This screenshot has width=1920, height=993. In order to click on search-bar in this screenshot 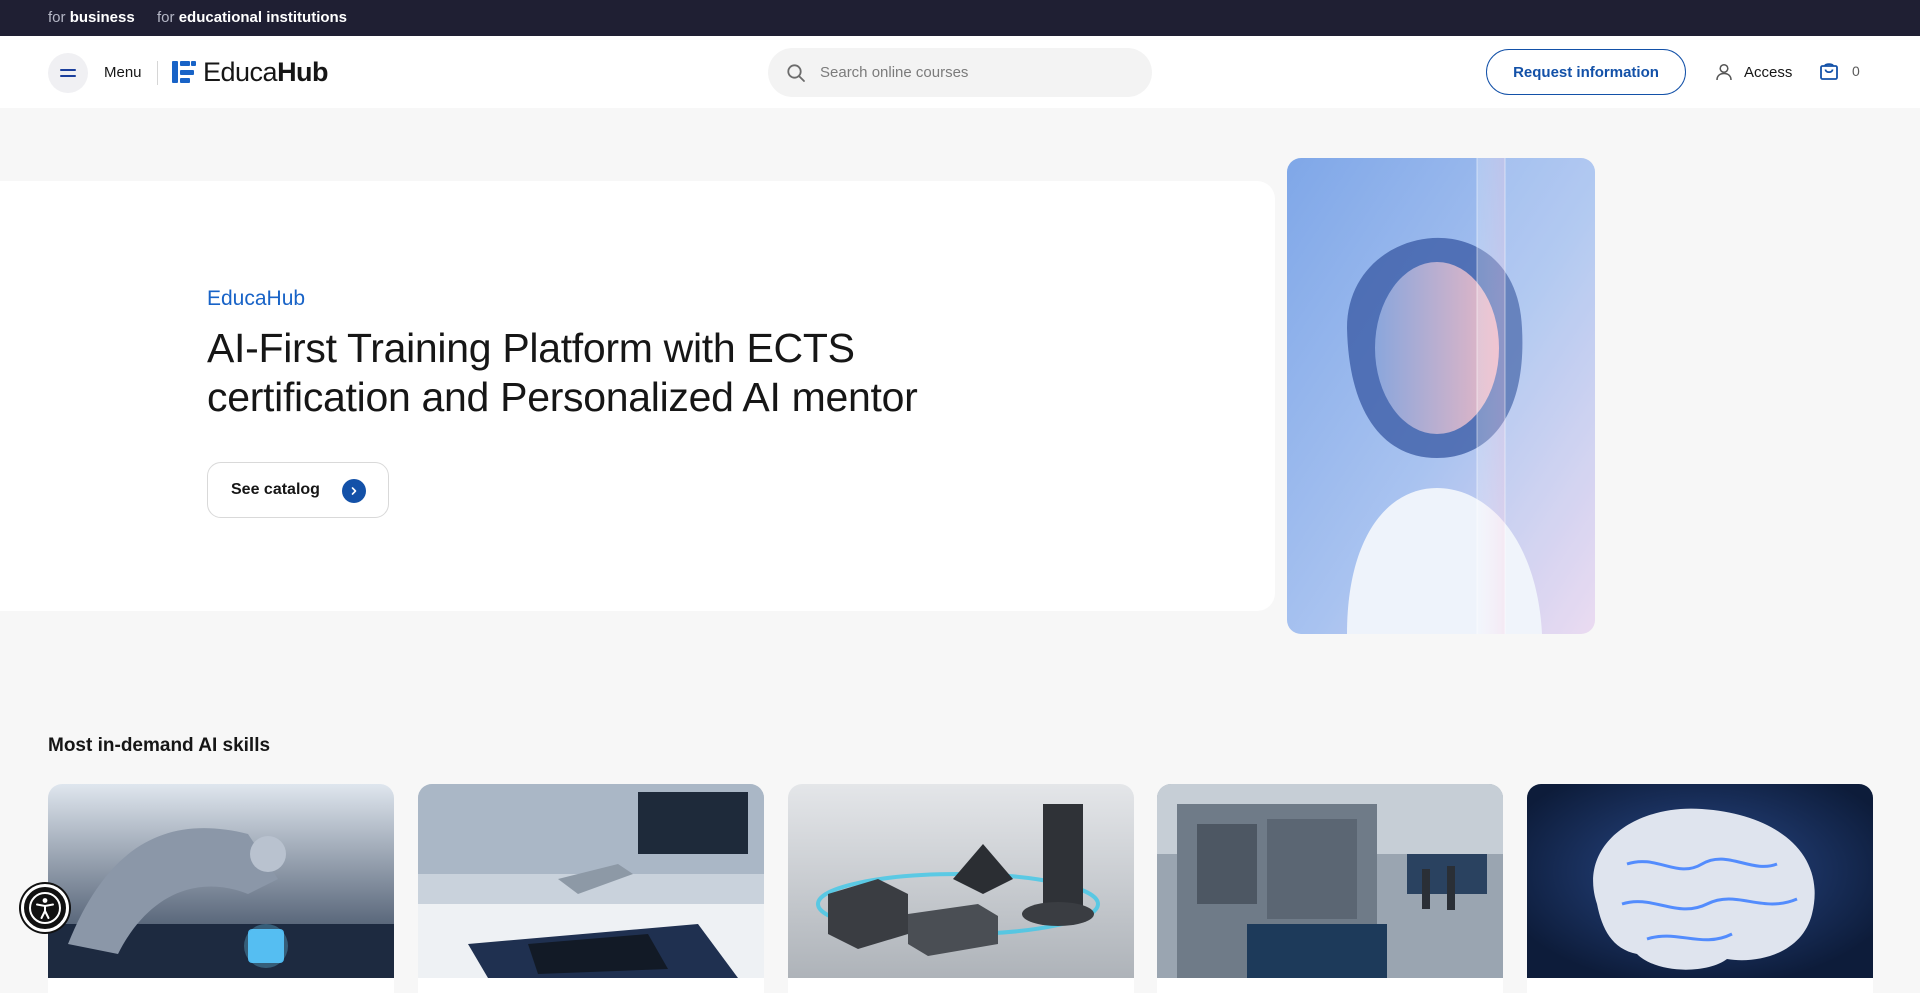, I will do `click(960, 72)`.